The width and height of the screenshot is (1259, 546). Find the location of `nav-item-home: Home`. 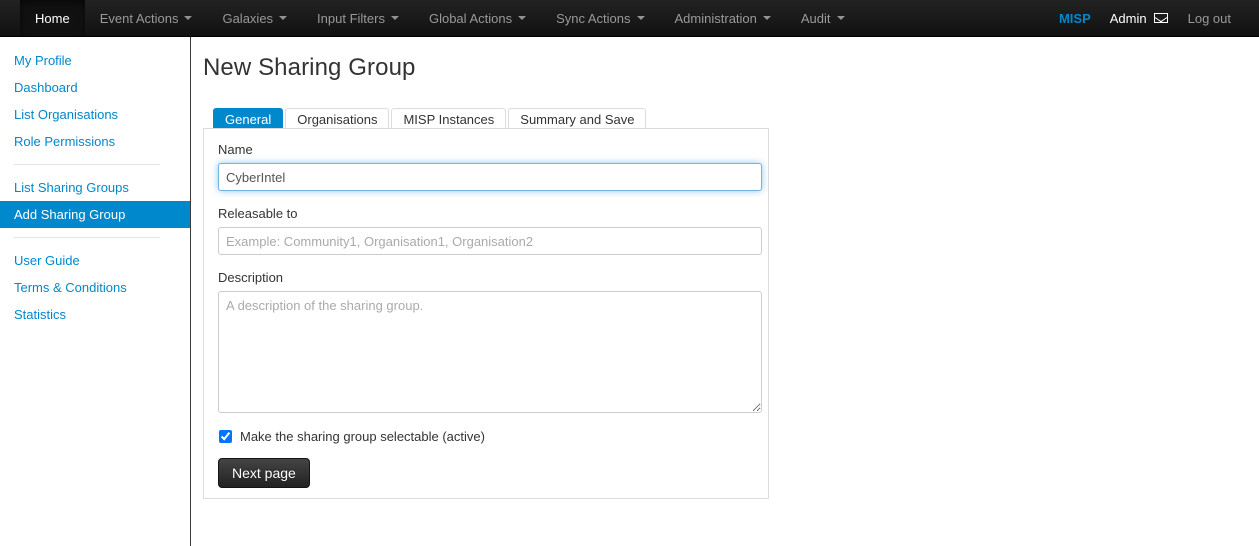

nav-item-home: Home is located at coordinates (52, 18).